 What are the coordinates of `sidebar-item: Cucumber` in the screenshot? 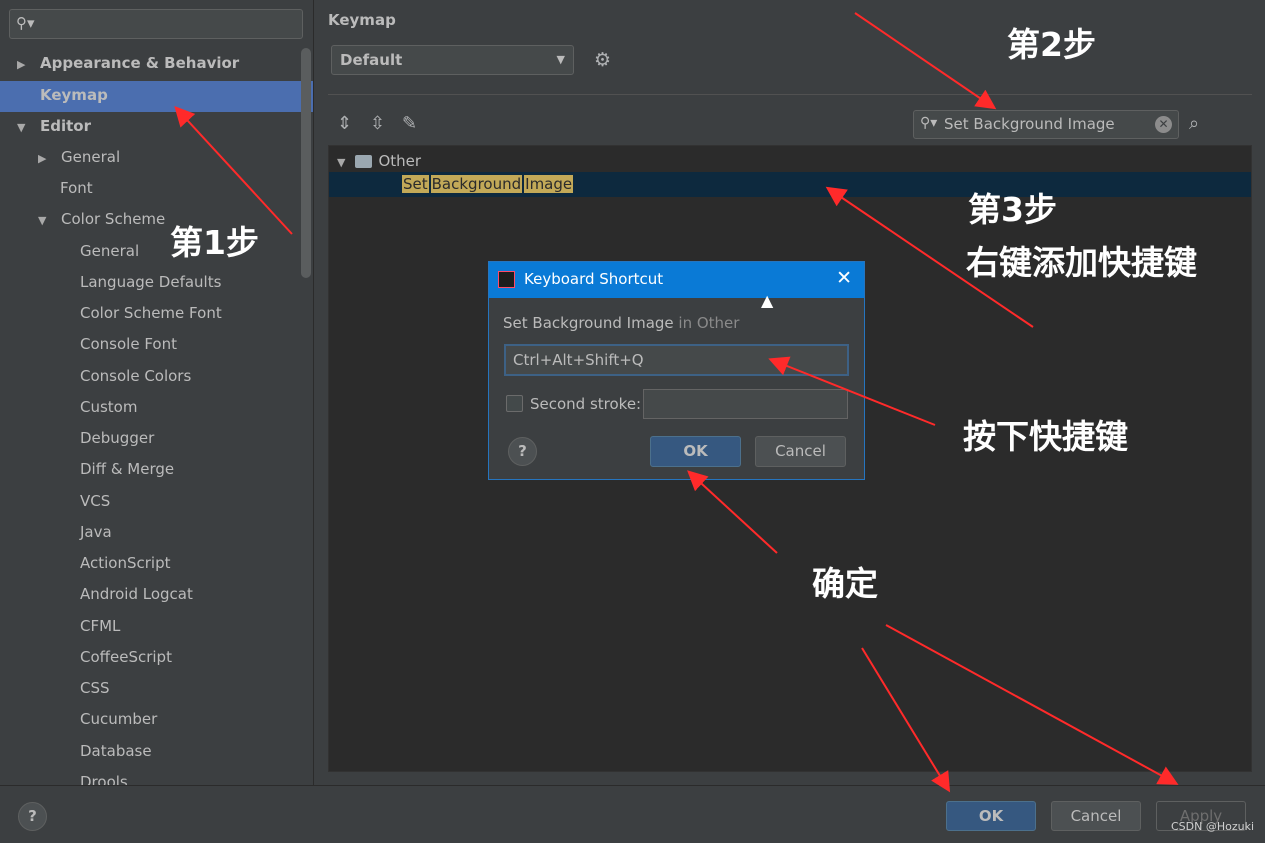 It's located at (118, 719).